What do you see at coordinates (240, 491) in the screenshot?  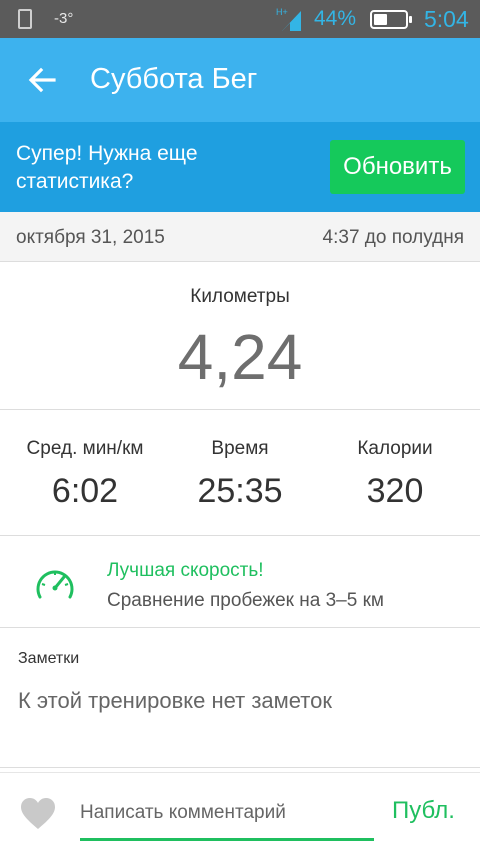 I see `stat-value: 25:35` at bounding box center [240, 491].